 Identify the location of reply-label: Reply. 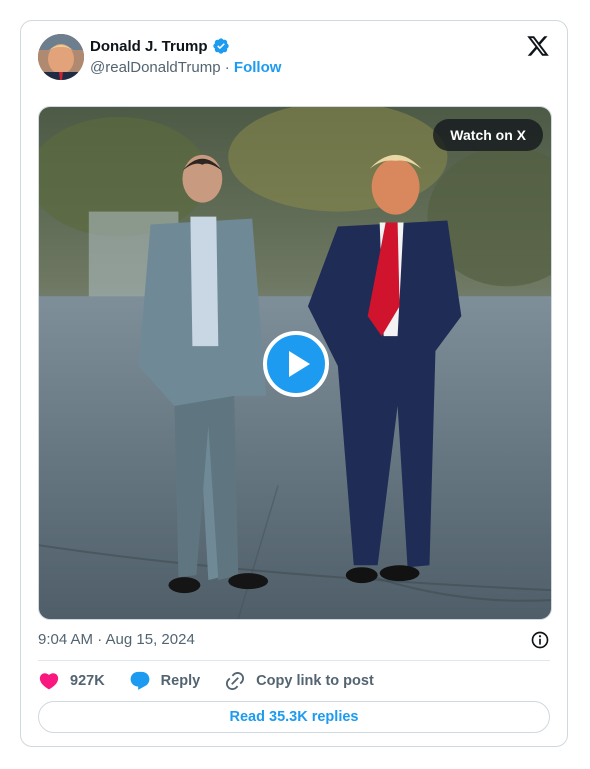
(180, 681).